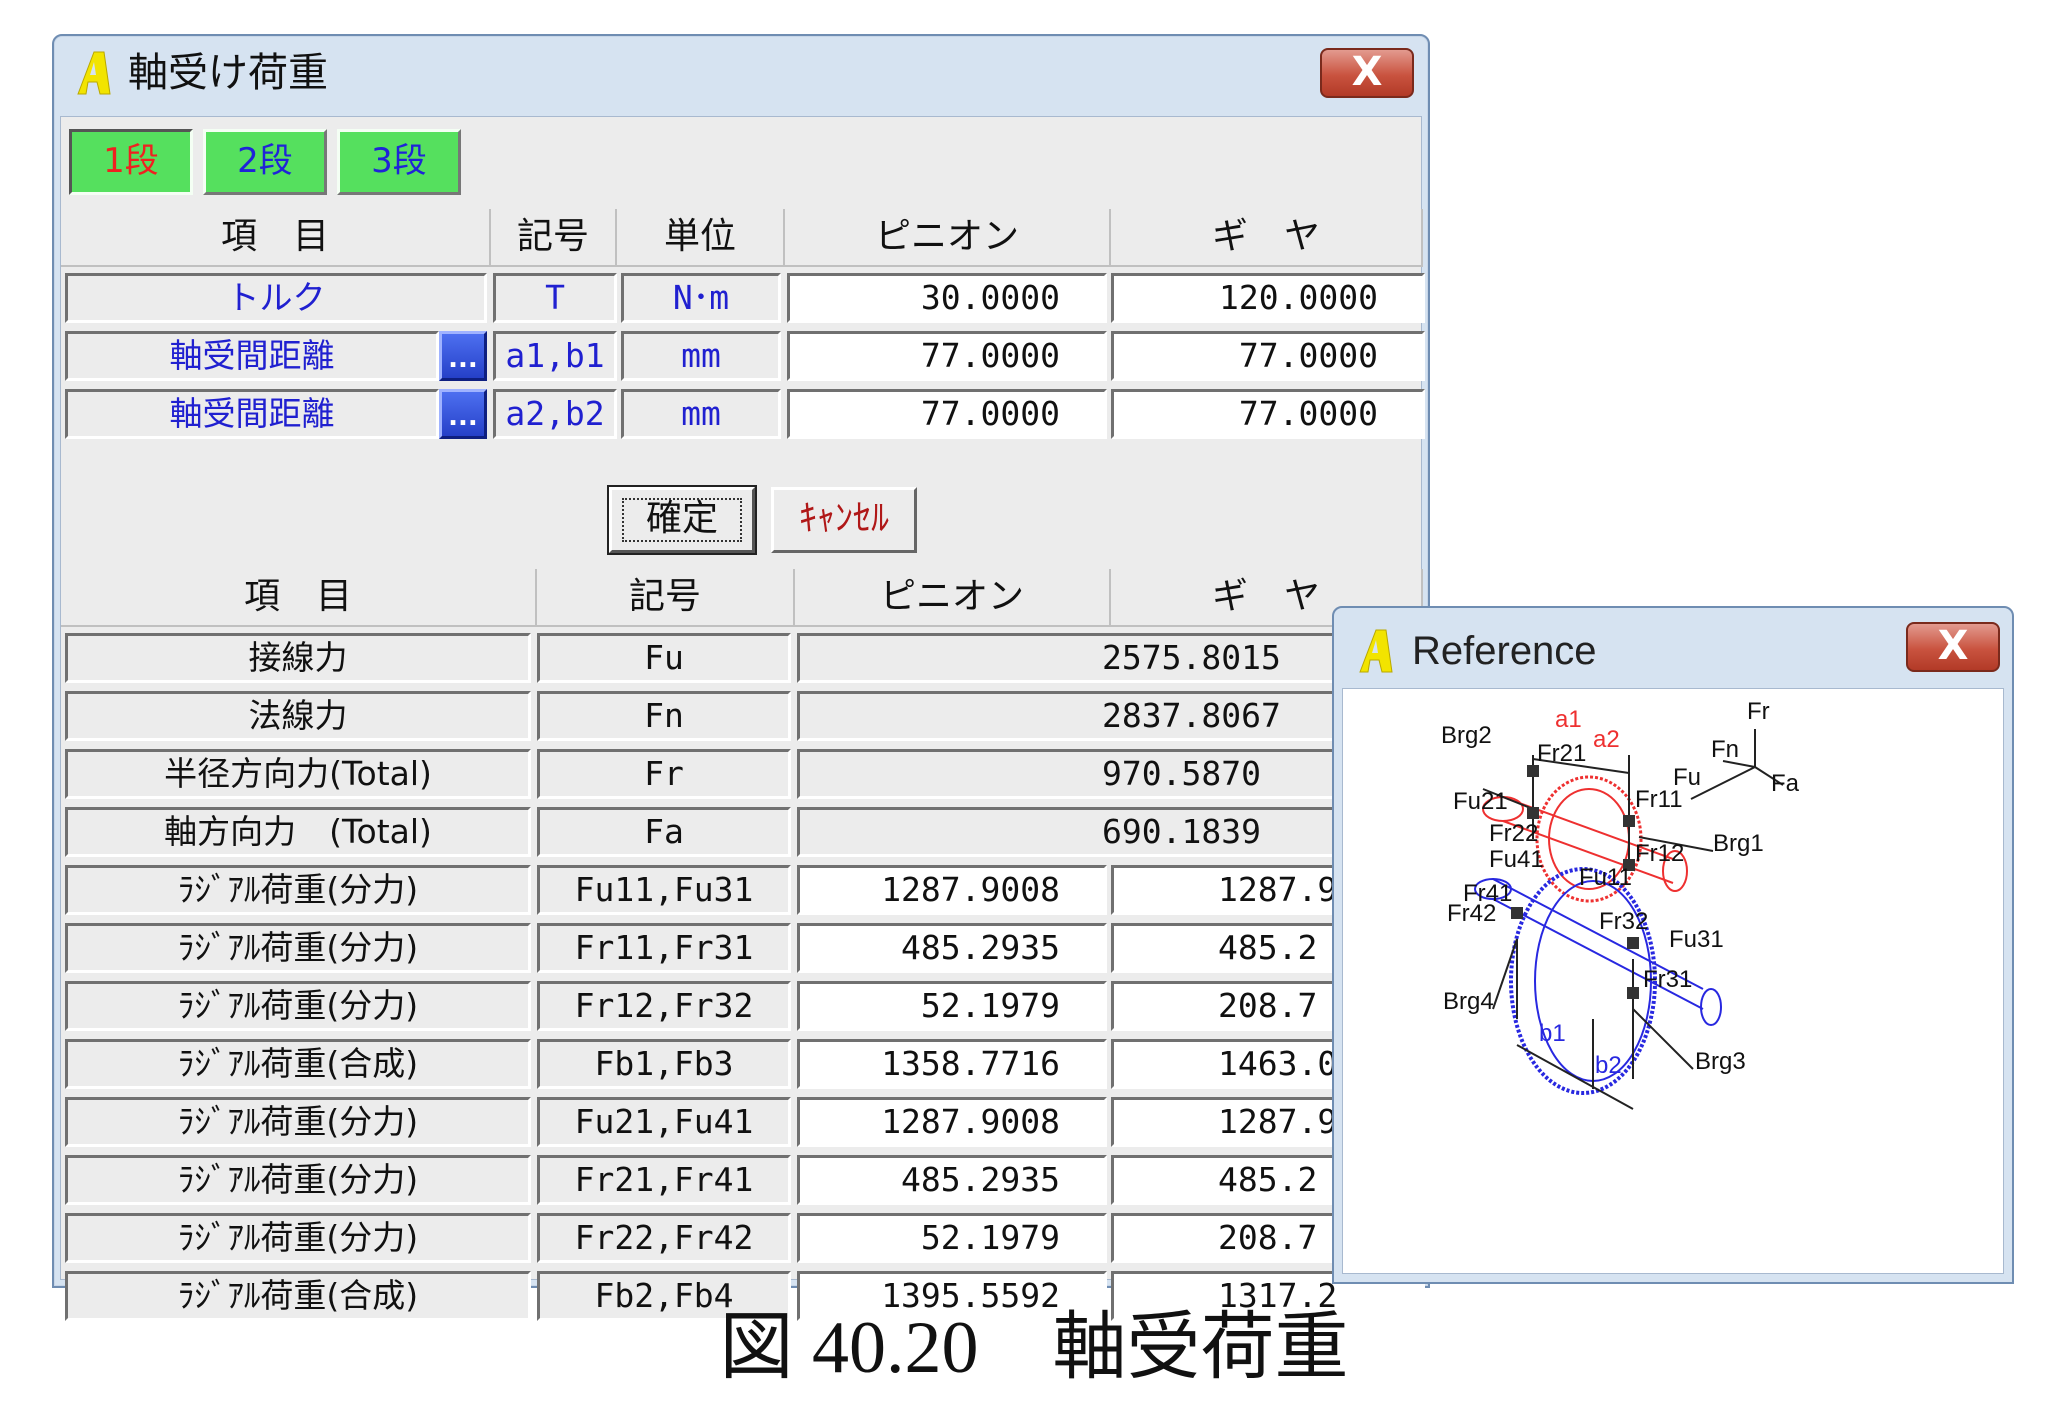  I want to click on input-item-label: トルク, so click(276, 298).